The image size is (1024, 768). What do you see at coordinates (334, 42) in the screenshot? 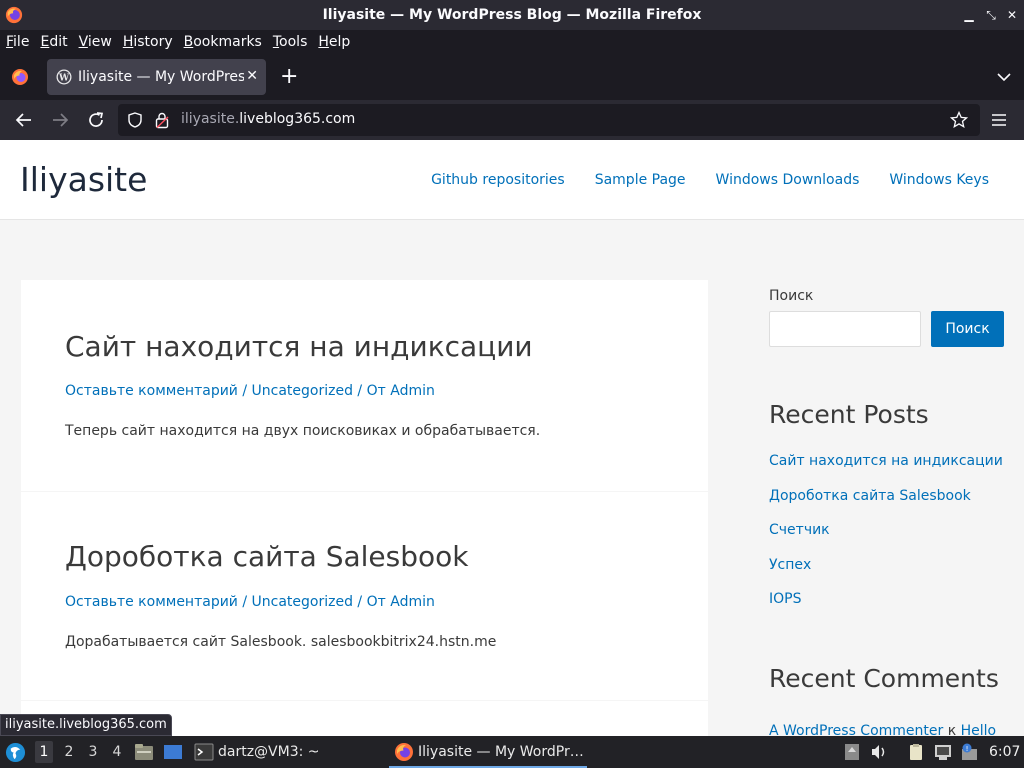
I see `menu-help: Help` at bounding box center [334, 42].